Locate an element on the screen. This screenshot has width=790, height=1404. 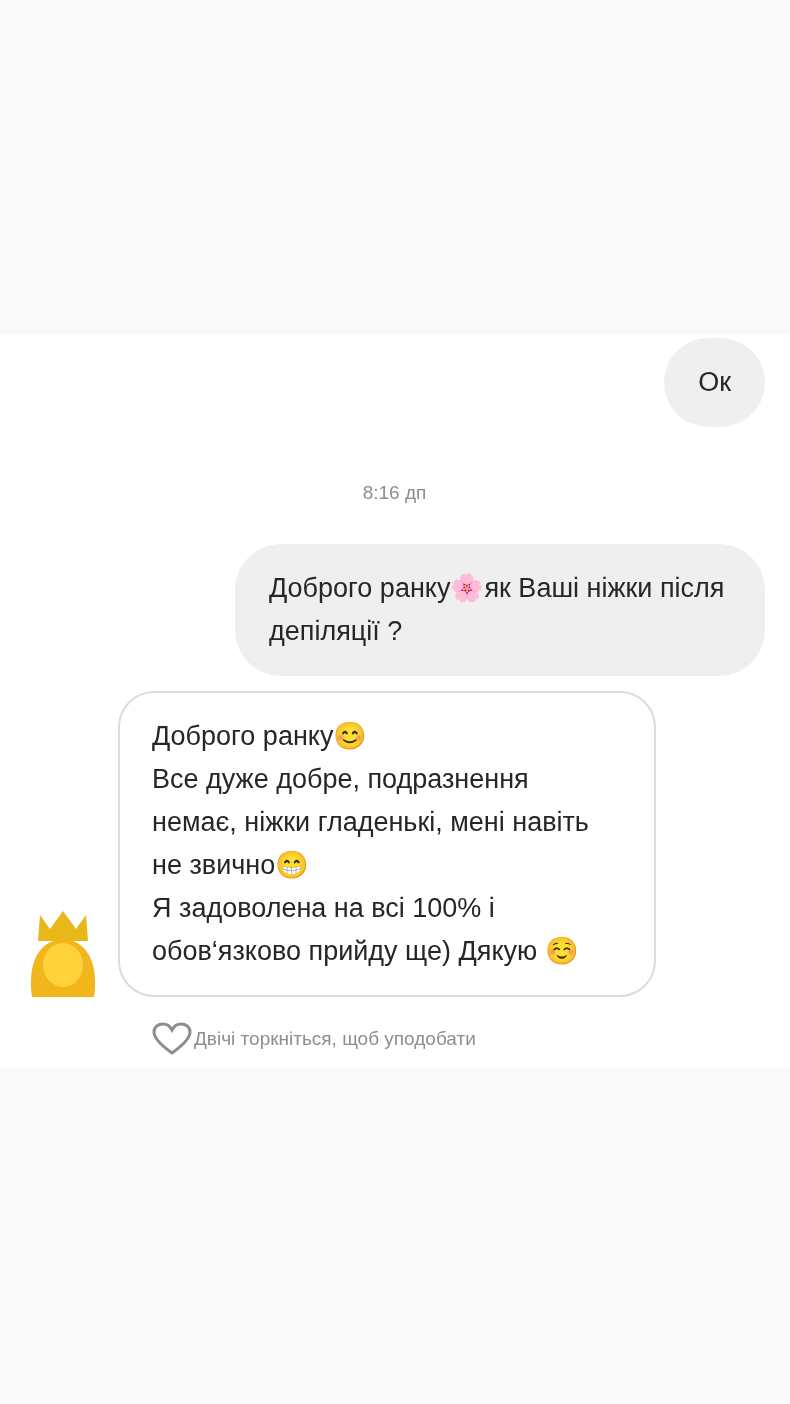
like-hint: Двічі торкніться, щоб уподобати is located at coordinates (335, 1039).